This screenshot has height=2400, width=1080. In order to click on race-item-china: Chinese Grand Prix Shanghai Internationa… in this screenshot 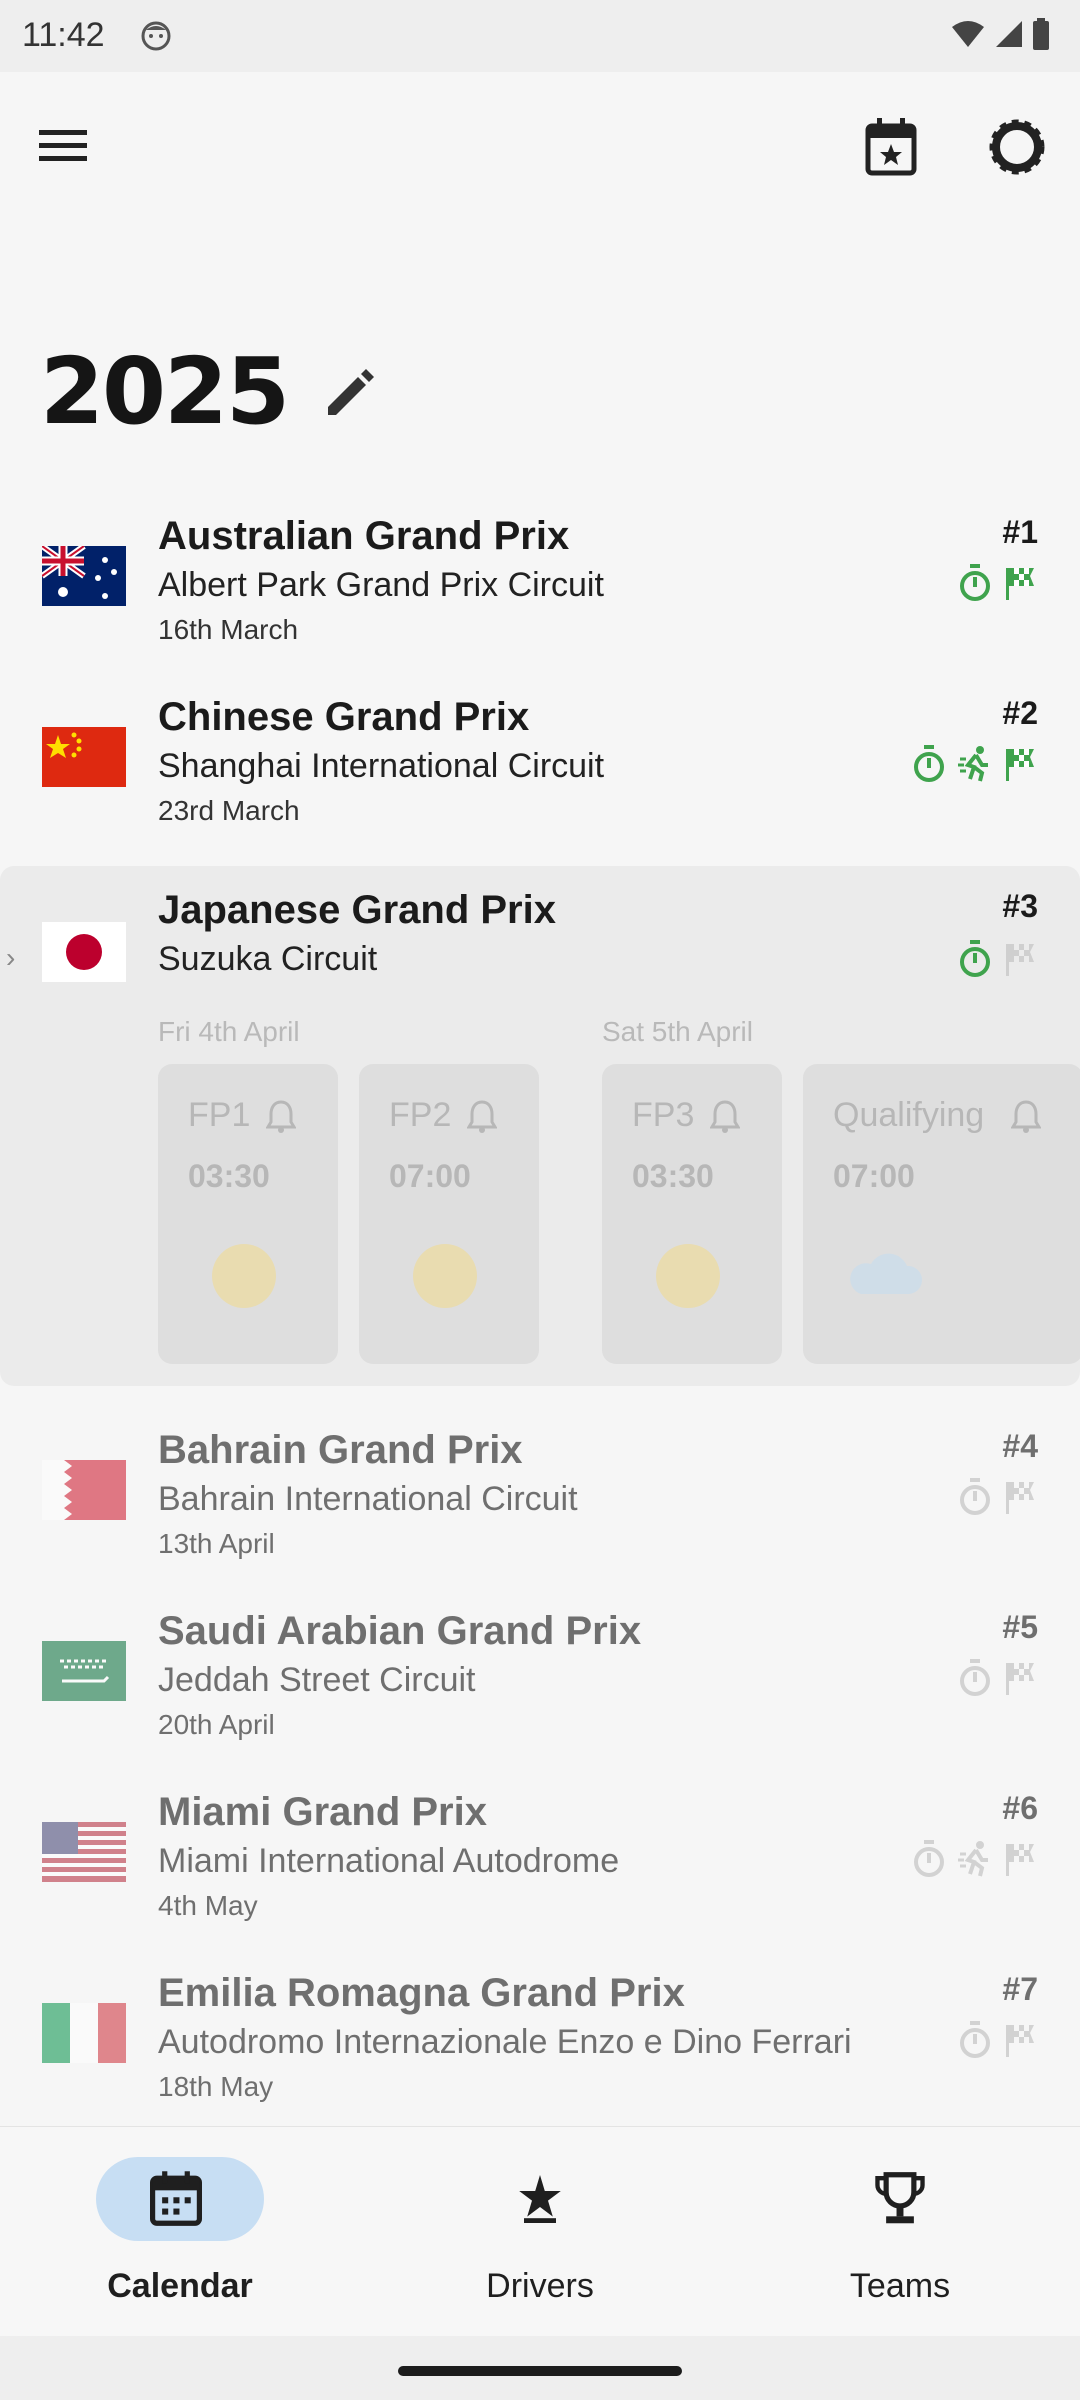, I will do `click(540, 771)`.